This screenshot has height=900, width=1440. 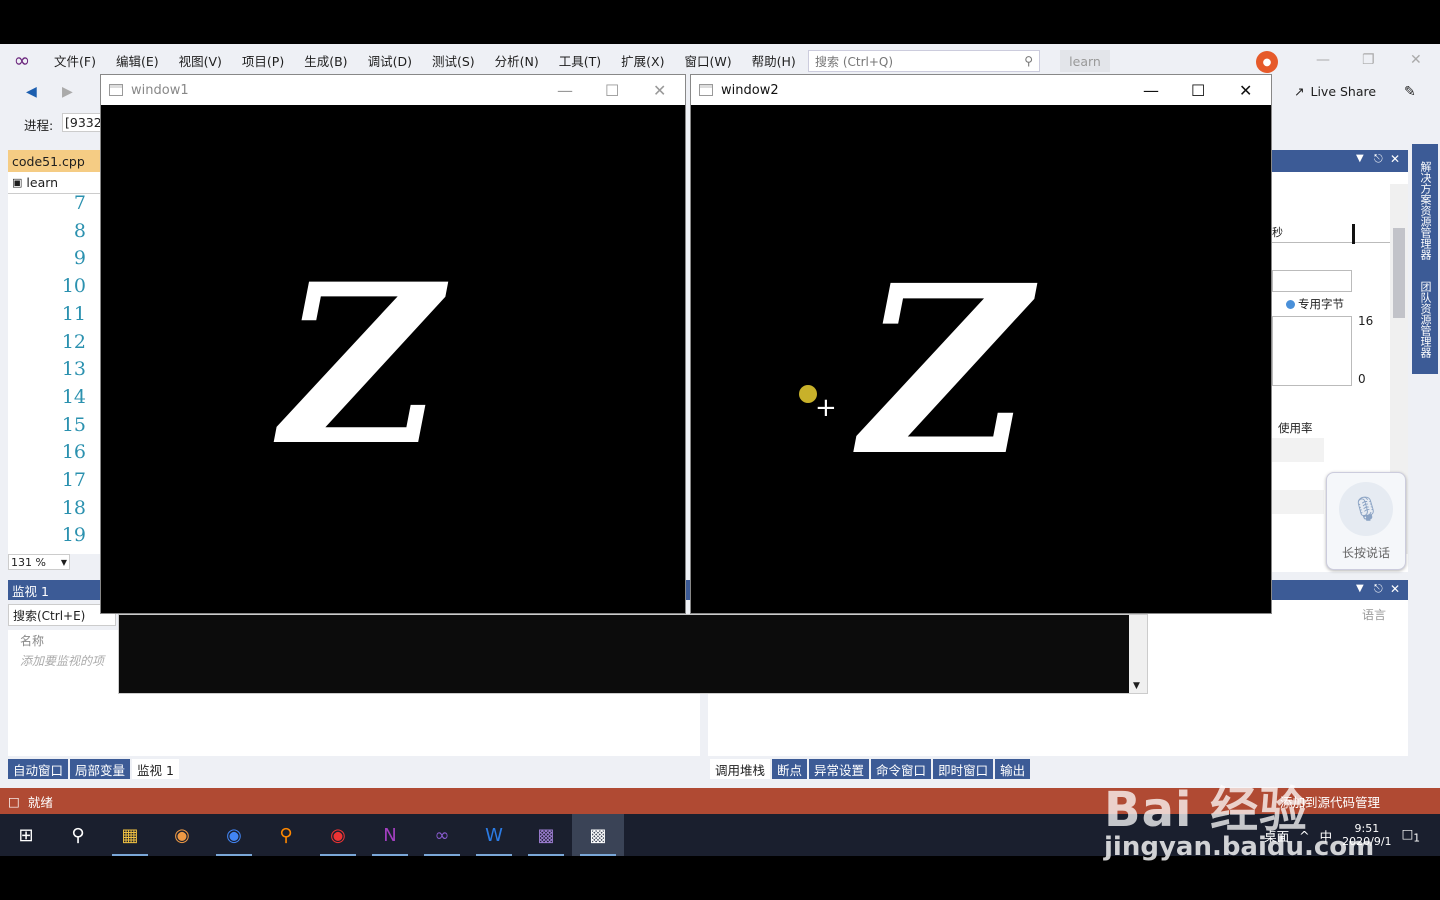 I want to click on tool-window-tab: 调用堆栈, so click(x=740, y=769).